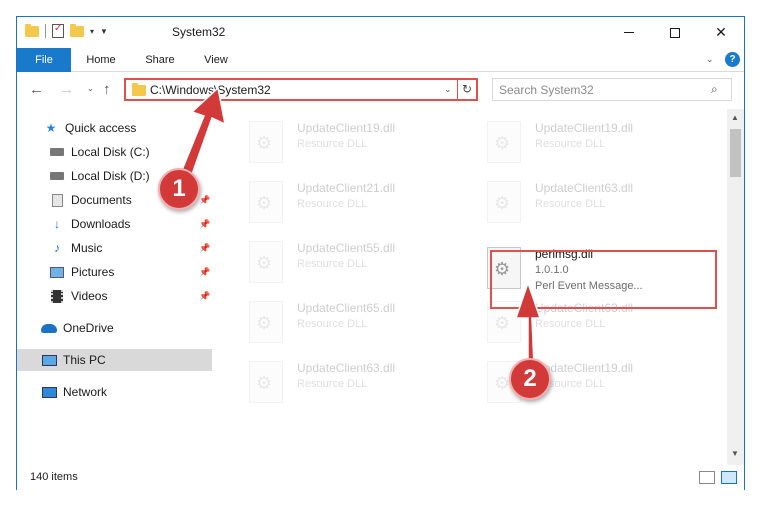 This screenshot has height=512, width=769. Describe the element at coordinates (354, 262) in the screenshot. I see `file-item: UpdateClient55.dll Resource DLL` at that location.